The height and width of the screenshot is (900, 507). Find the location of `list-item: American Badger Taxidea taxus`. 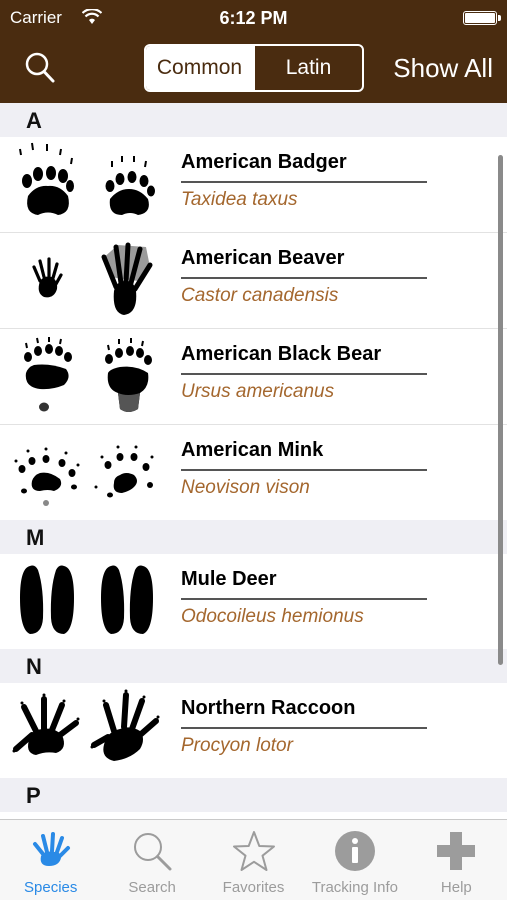

list-item: American Badger Taxidea taxus is located at coordinates (253, 185).